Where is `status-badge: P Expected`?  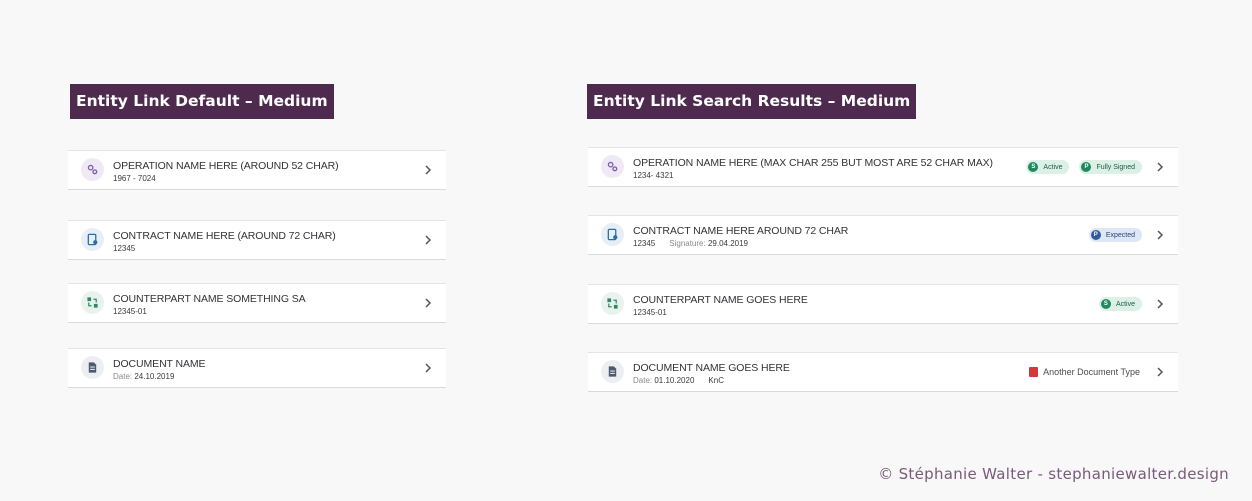
status-badge: P Expected is located at coordinates (1115, 235).